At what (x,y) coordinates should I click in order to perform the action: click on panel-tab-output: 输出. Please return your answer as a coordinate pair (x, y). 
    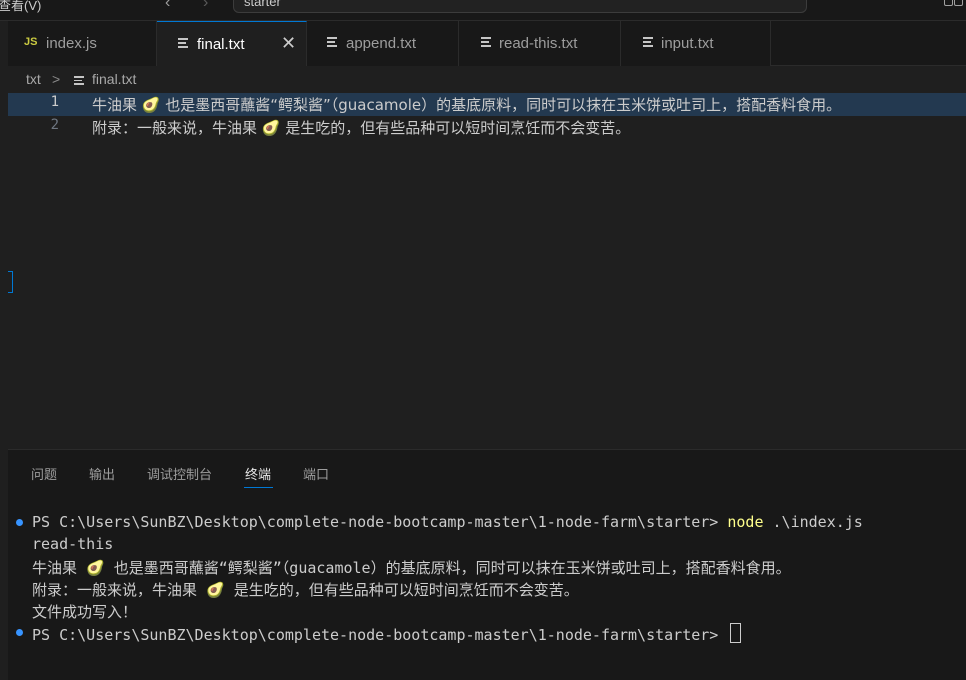
    Looking at the image, I should click on (102, 473).